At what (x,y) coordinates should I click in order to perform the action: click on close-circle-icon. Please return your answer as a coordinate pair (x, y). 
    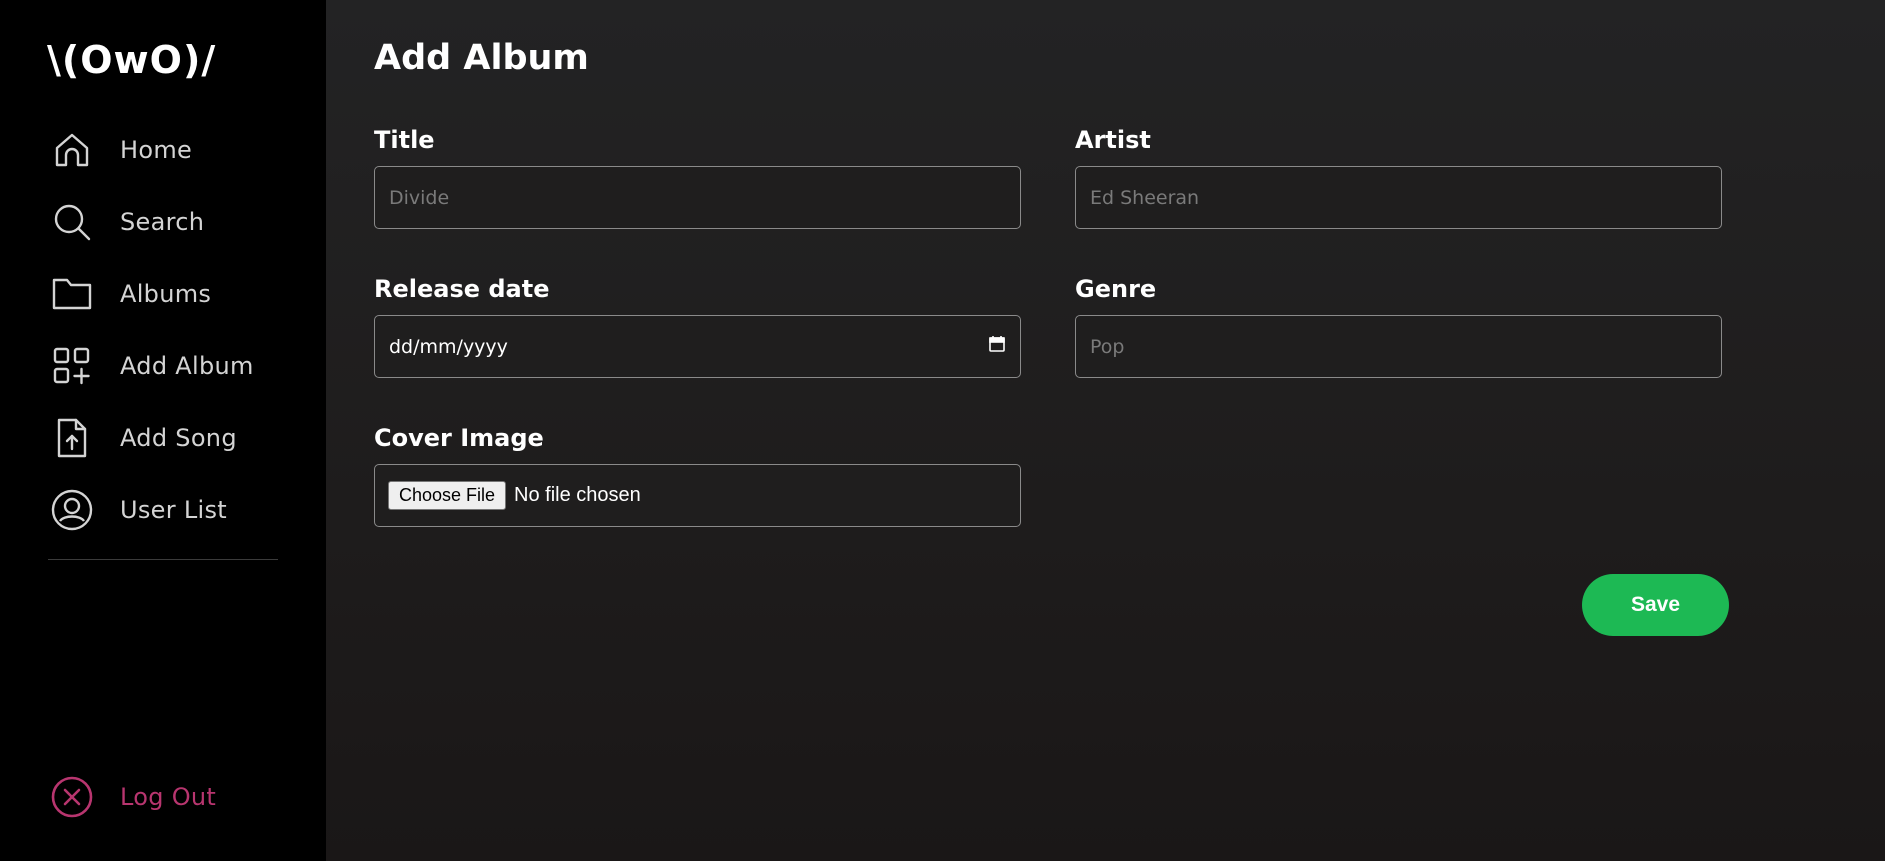
    Looking at the image, I should click on (72, 797).